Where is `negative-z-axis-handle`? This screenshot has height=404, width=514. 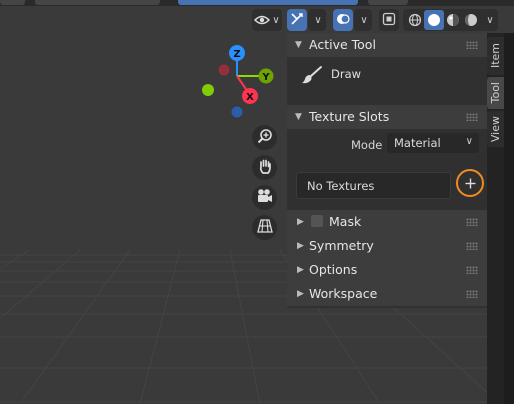
negative-z-axis-handle is located at coordinates (237, 112).